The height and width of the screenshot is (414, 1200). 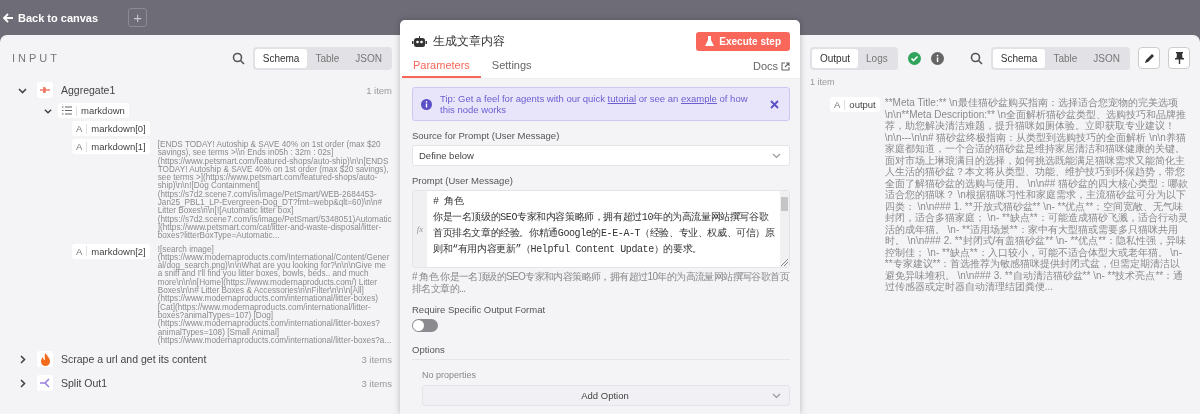 I want to click on flame-icon, so click(x=45, y=359).